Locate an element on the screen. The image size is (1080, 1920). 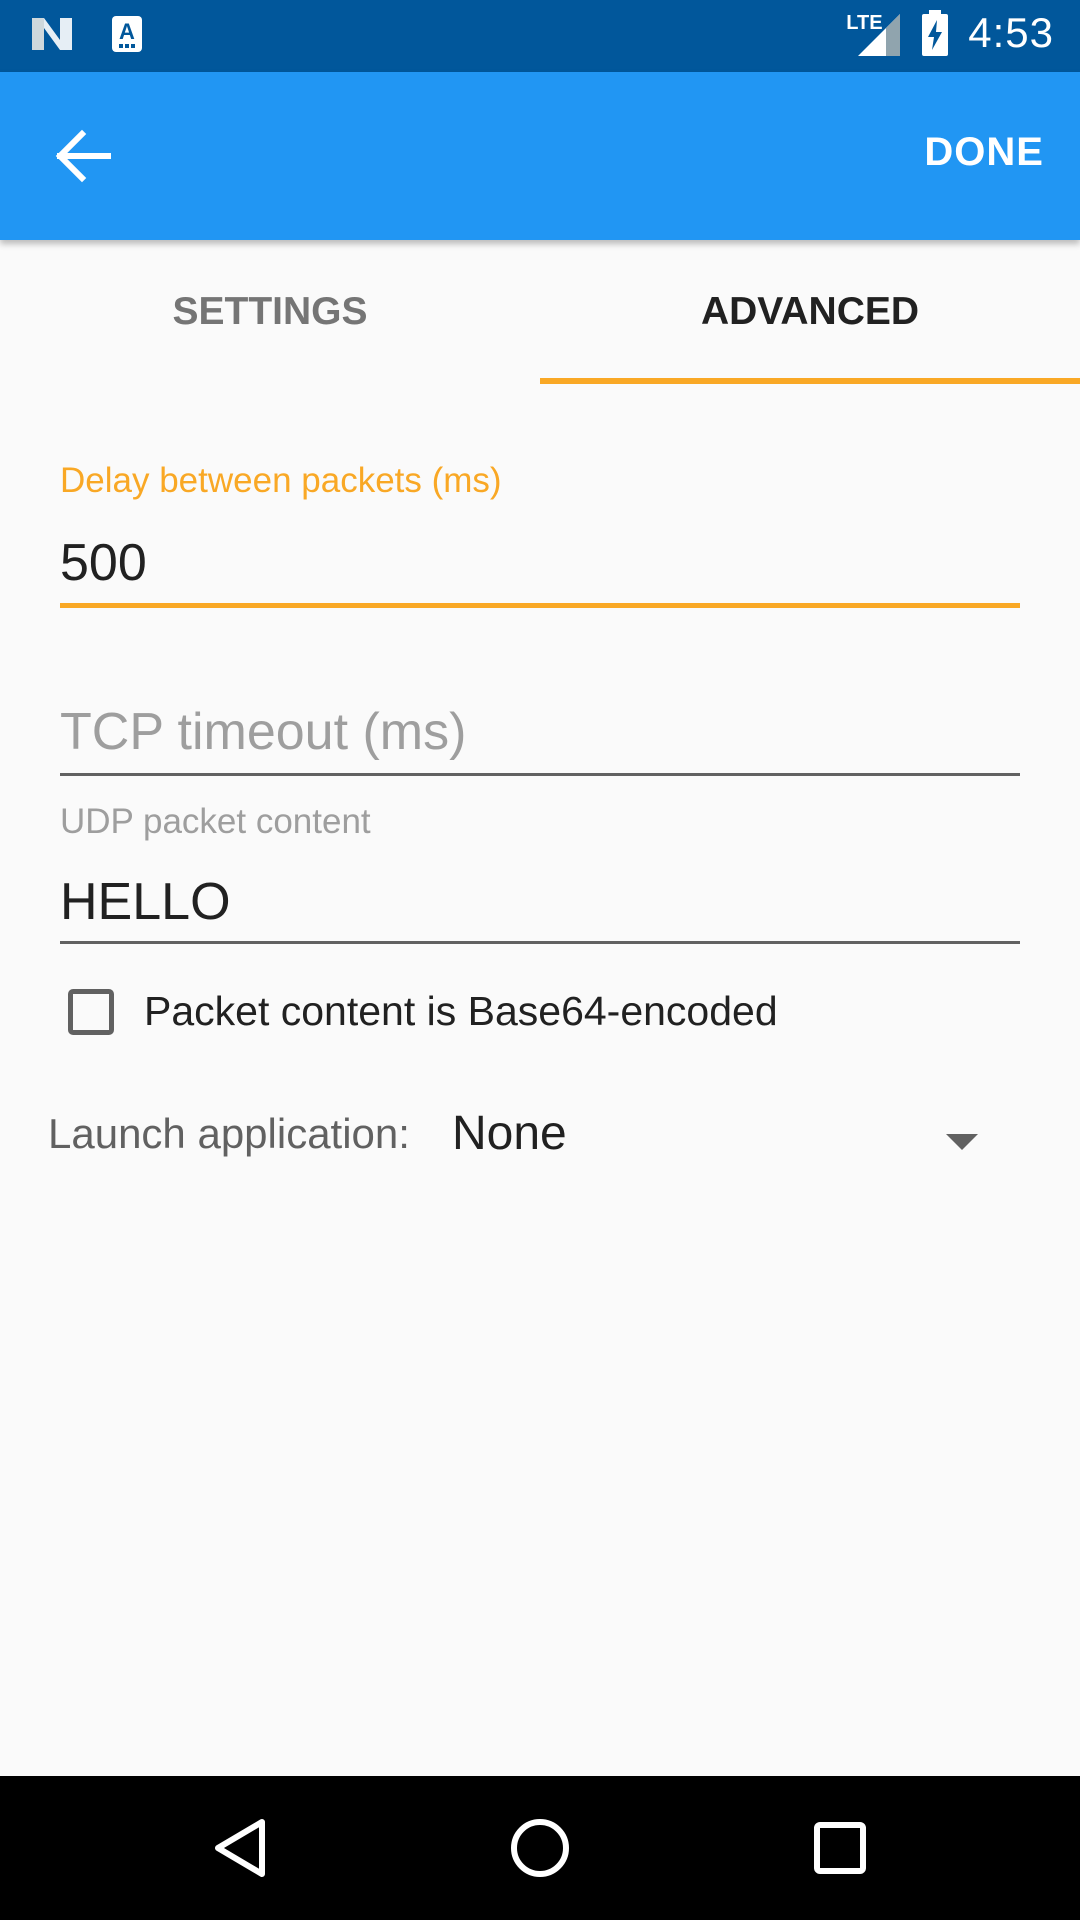
nav-recents-button is located at coordinates (840, 1848).